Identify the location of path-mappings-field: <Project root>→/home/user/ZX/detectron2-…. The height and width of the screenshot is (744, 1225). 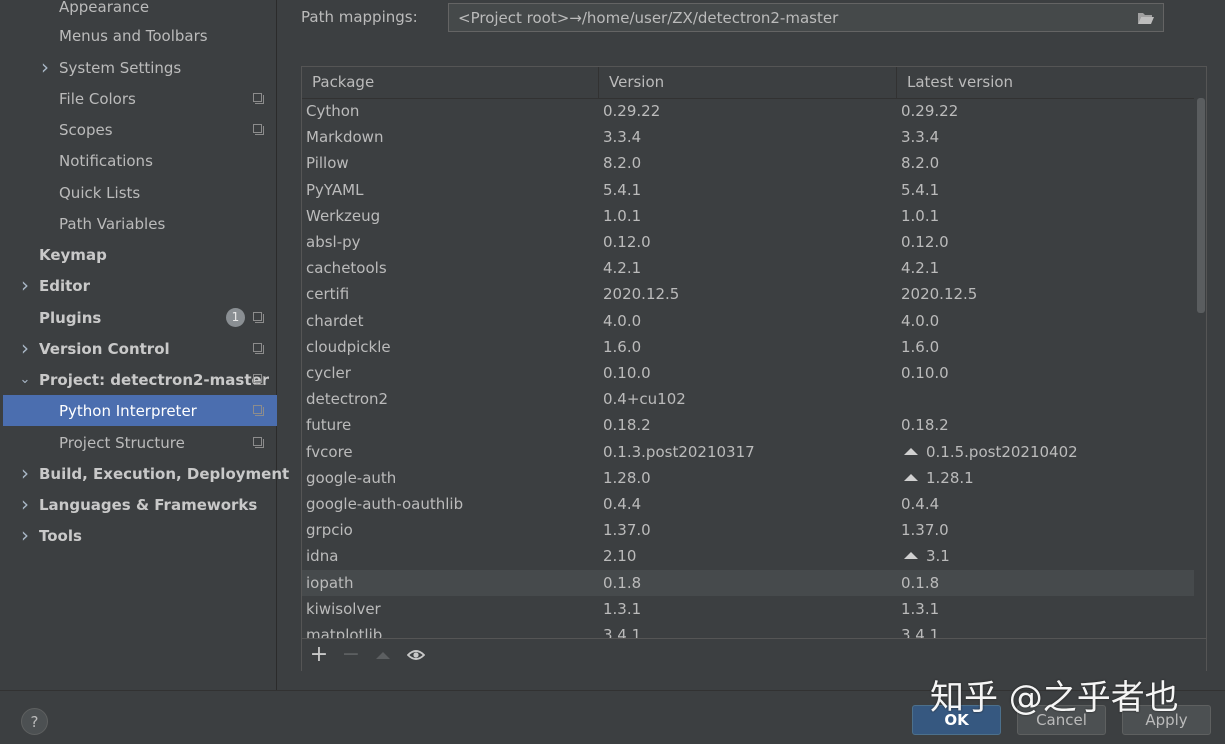
(806, 17).